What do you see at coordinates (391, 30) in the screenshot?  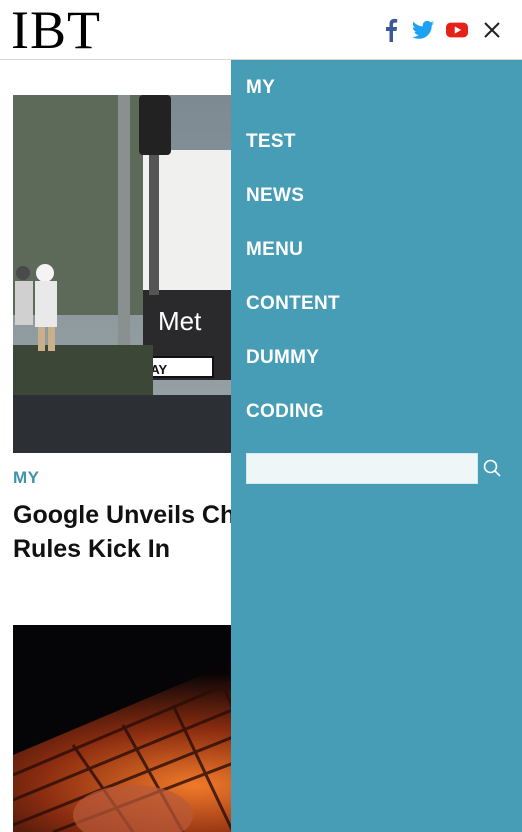 I see `facebook-icon` at bounding box center [391, 30].